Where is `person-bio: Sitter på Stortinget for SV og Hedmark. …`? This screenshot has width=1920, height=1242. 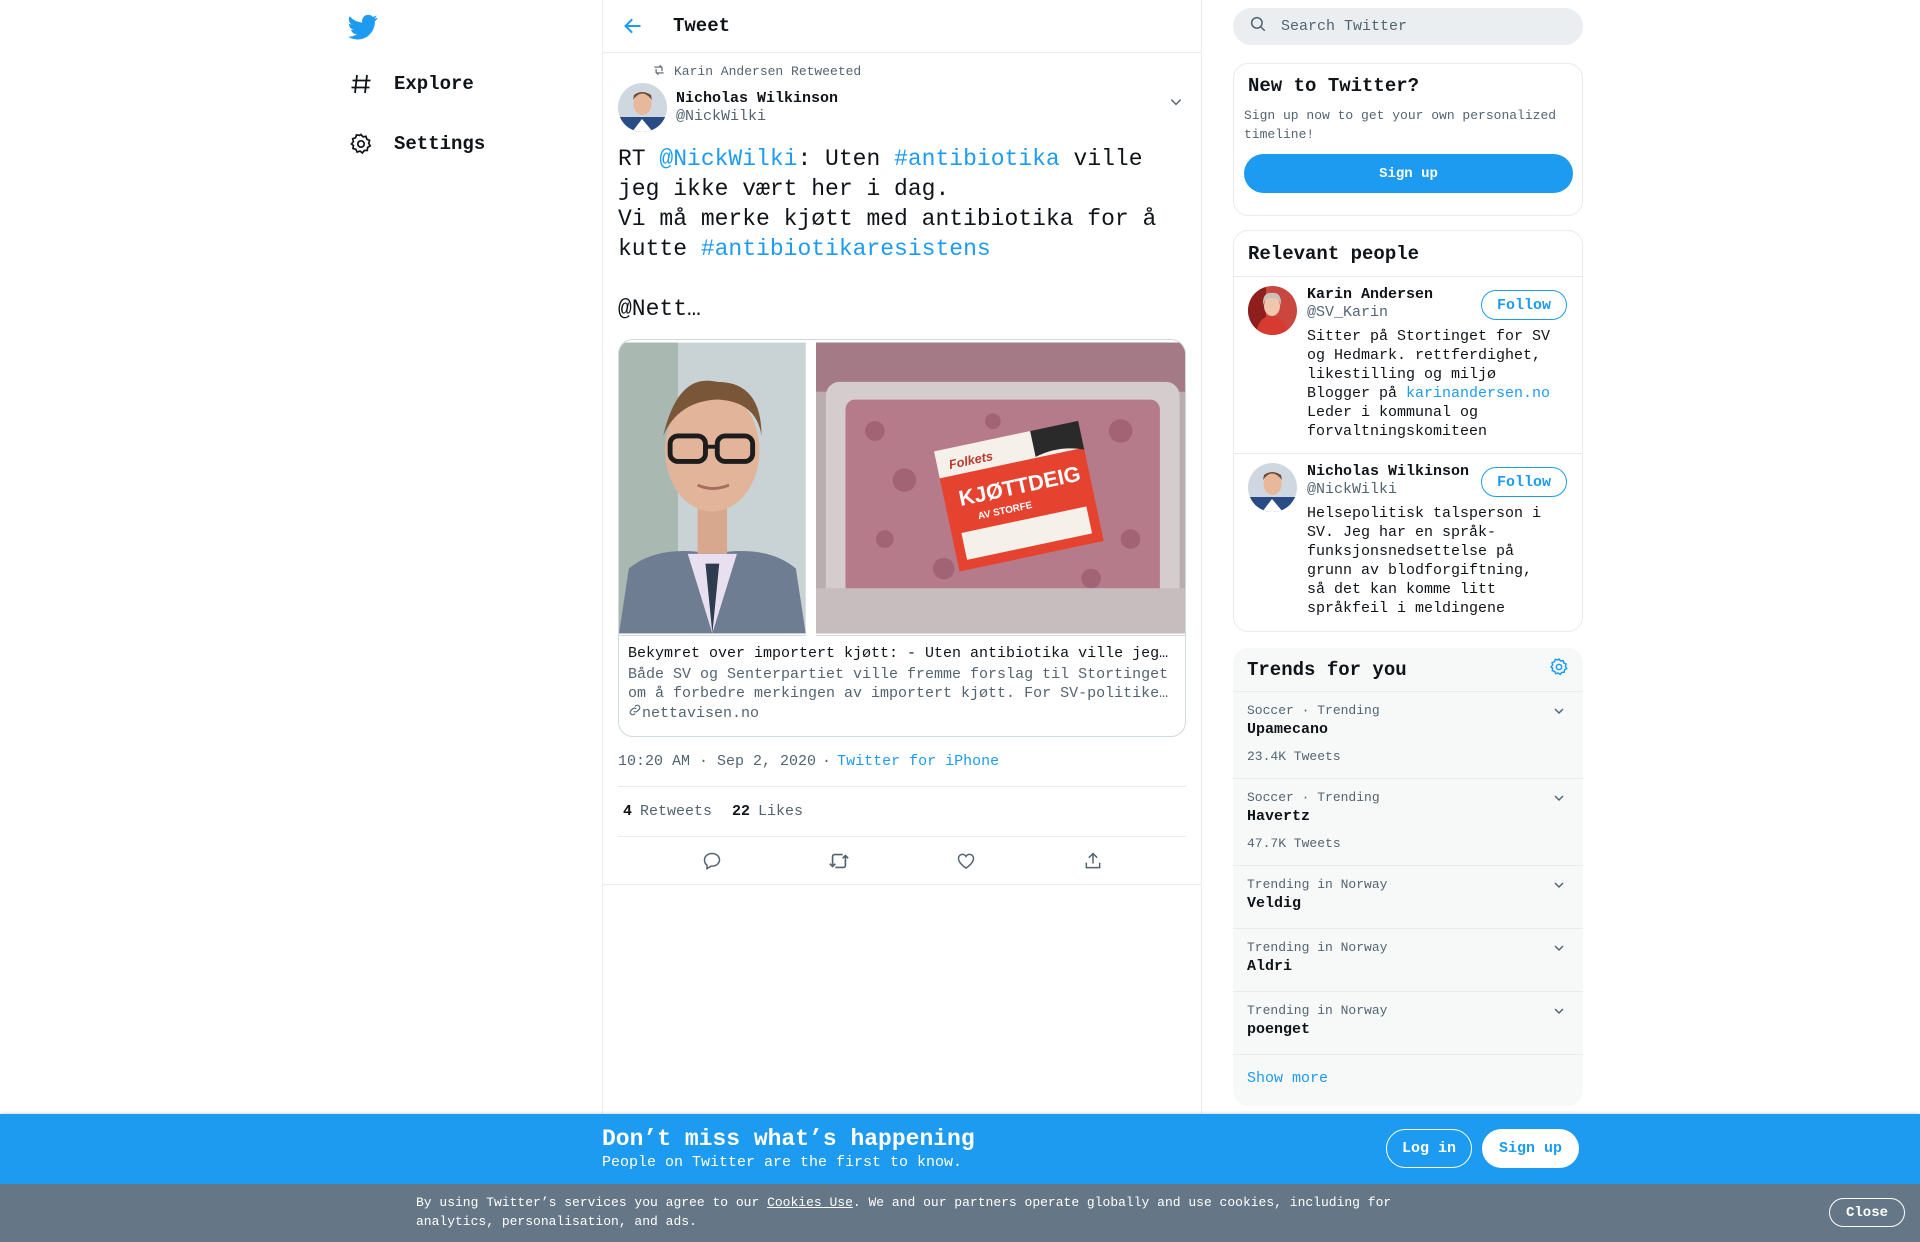
person-bio: Sitter på Stortinget for SV og Hedmark. … is located at coordinates (1432, 384).